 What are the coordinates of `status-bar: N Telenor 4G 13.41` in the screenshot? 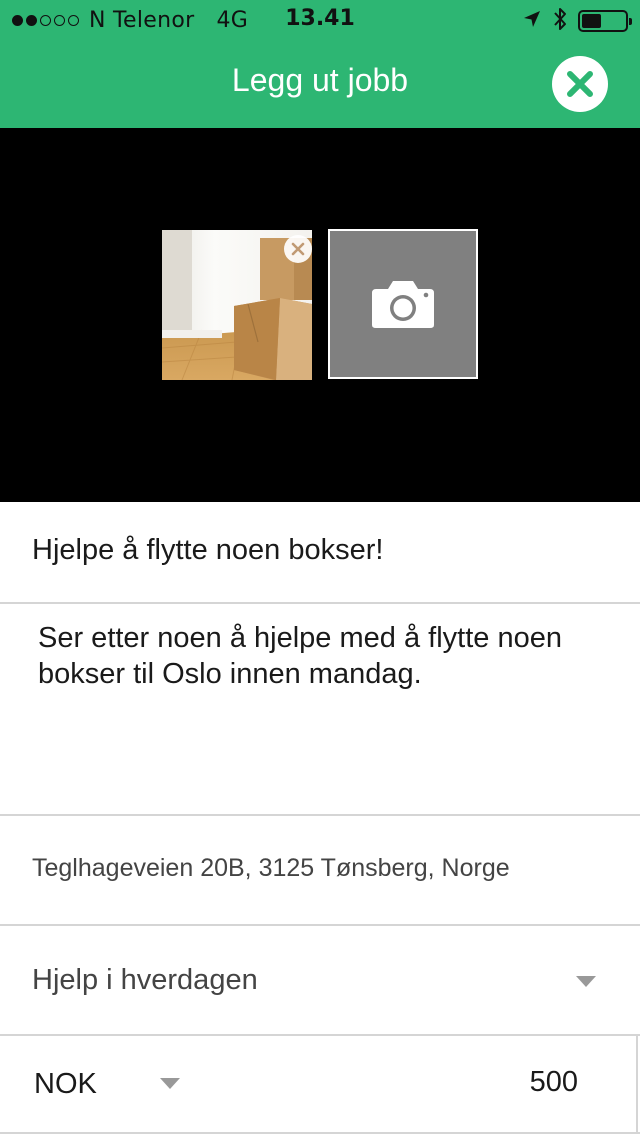 It's located at (320, 20).